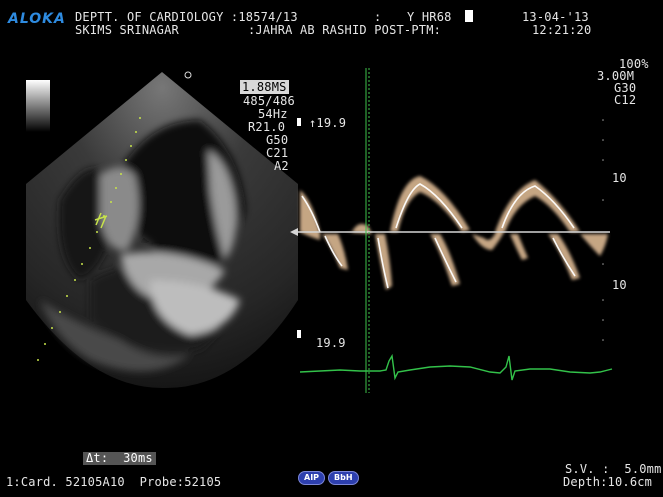  I want to click on brand-logo: ALOKA, so click(37, 19).